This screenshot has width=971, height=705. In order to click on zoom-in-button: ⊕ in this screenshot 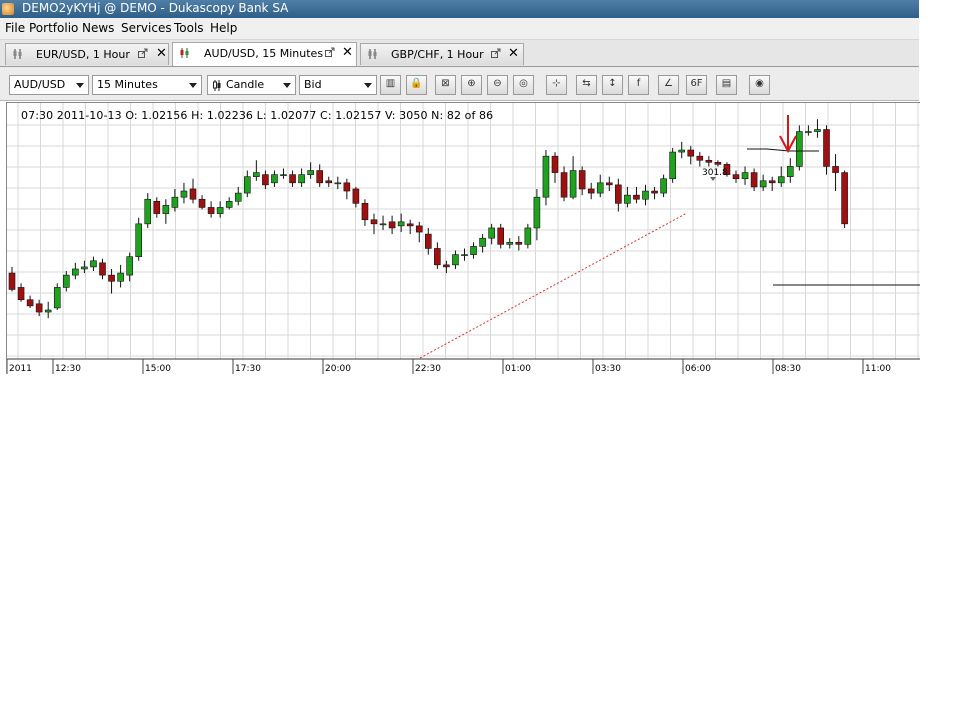, I will do `click(471, 85)`.